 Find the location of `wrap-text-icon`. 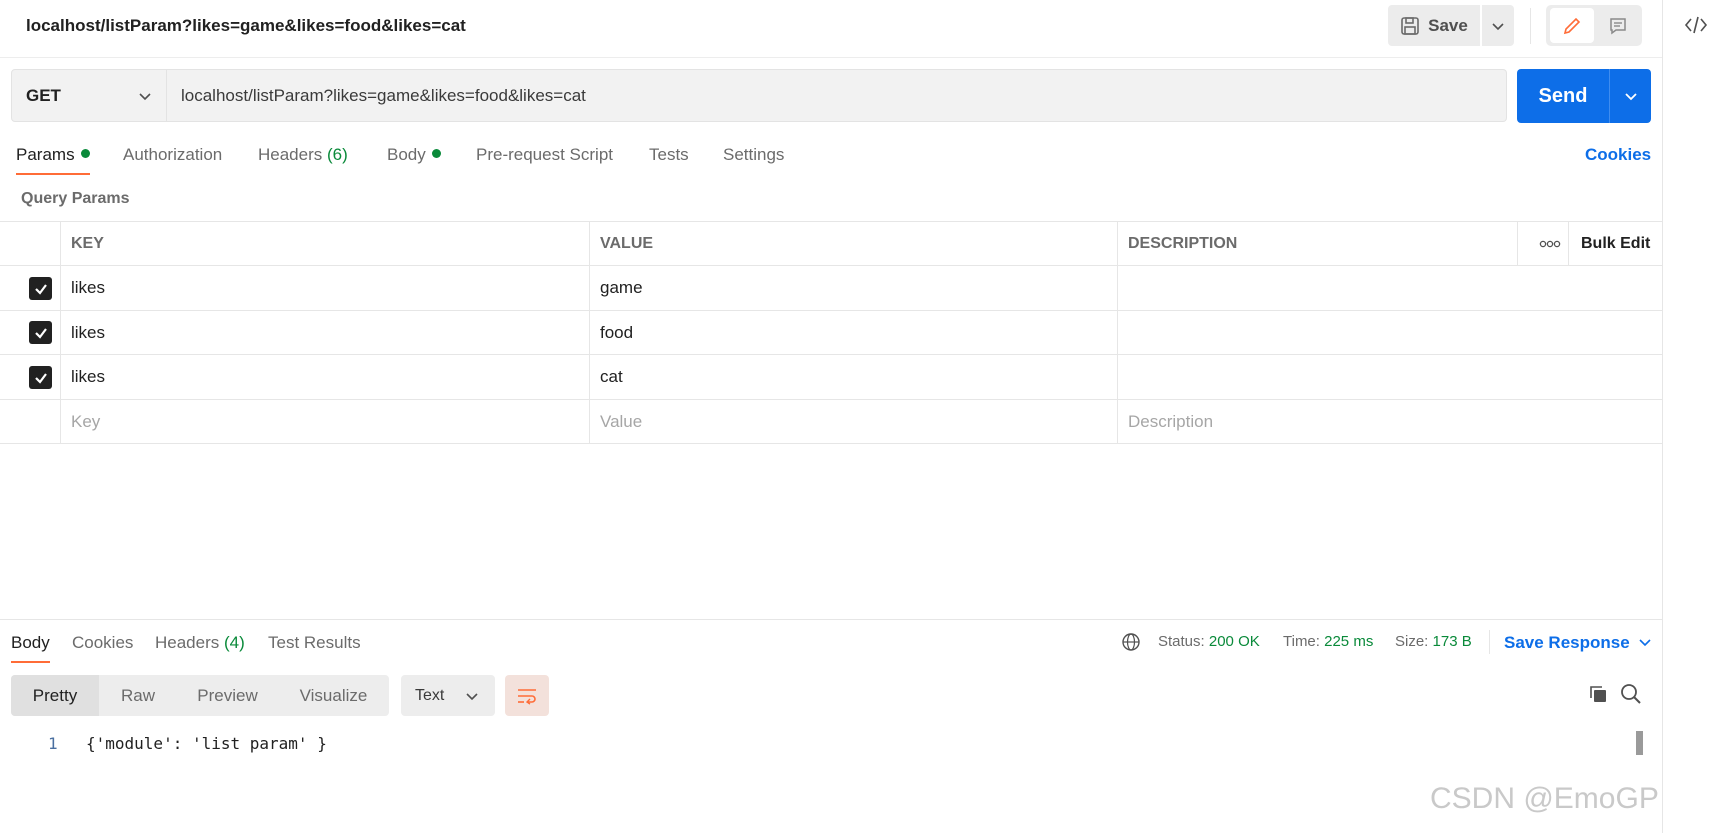

wrap-text-icon is located at coordinates (527, 696).